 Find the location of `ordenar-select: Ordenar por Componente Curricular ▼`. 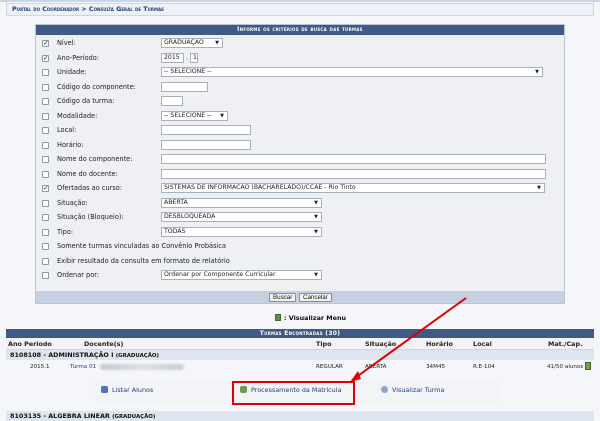

ordenar-select: Ordenar por Componente Curricular ▼ is located at coordinates (241, 275).